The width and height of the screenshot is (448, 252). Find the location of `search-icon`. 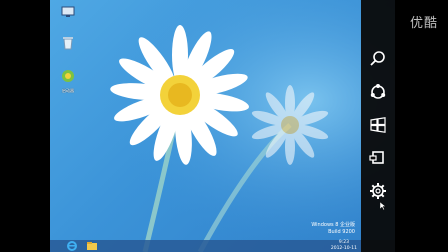

search-icon is located at coordinates (378, 59).